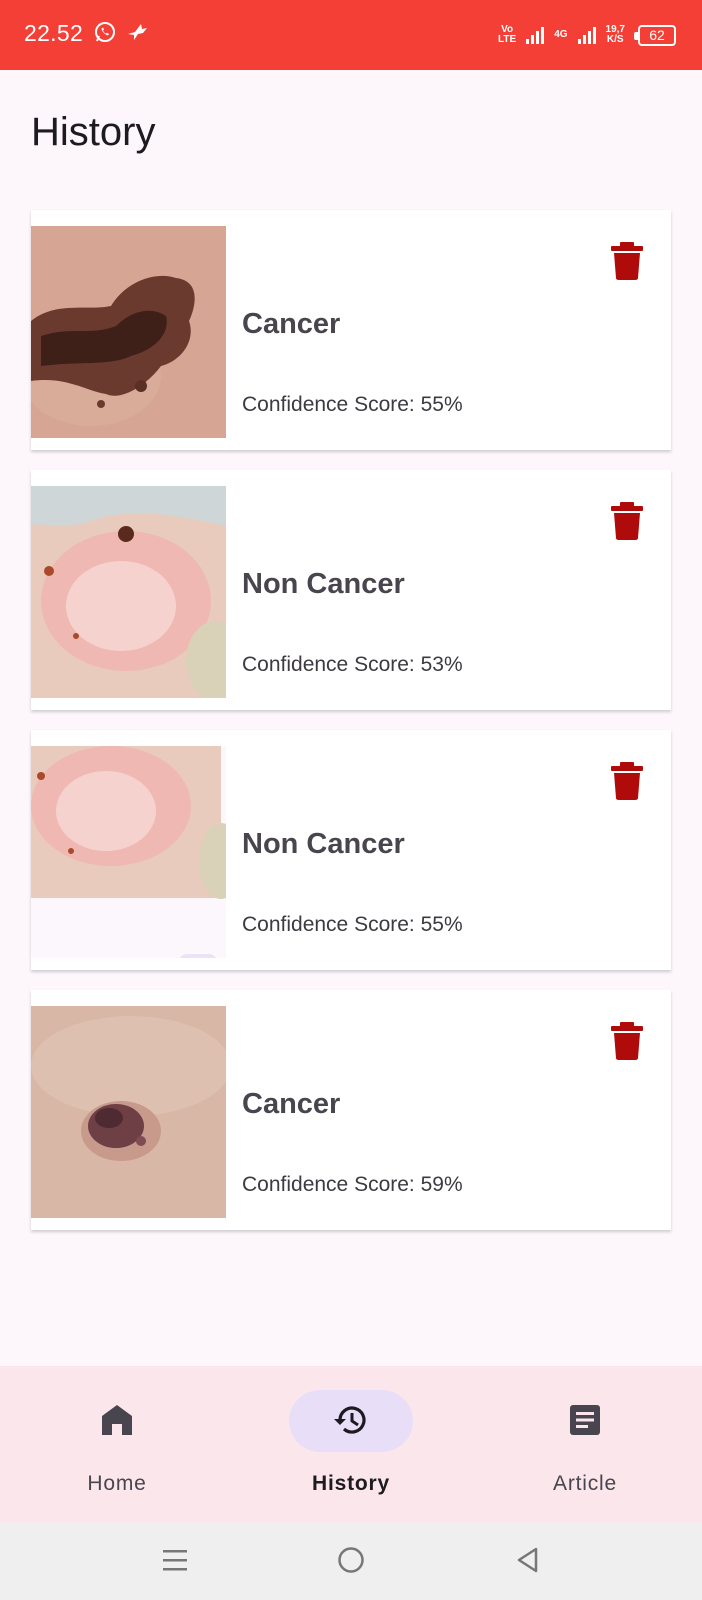 The width and height of the screenshot is (702, 1600). What do you see at coordinates (105, 32) in the screenshot?
I see `whatsapp-icon` at bounding box center [105, 32].